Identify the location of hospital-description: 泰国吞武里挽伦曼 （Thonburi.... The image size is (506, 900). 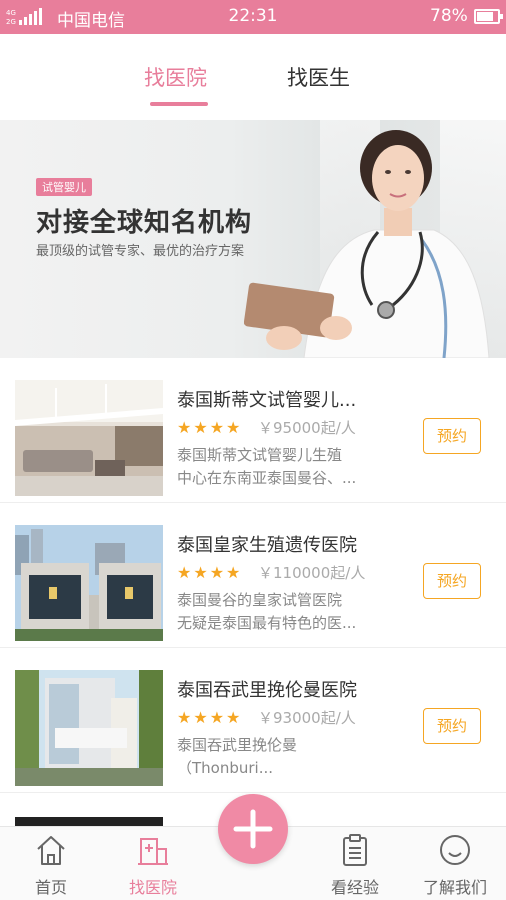
(237, 756).